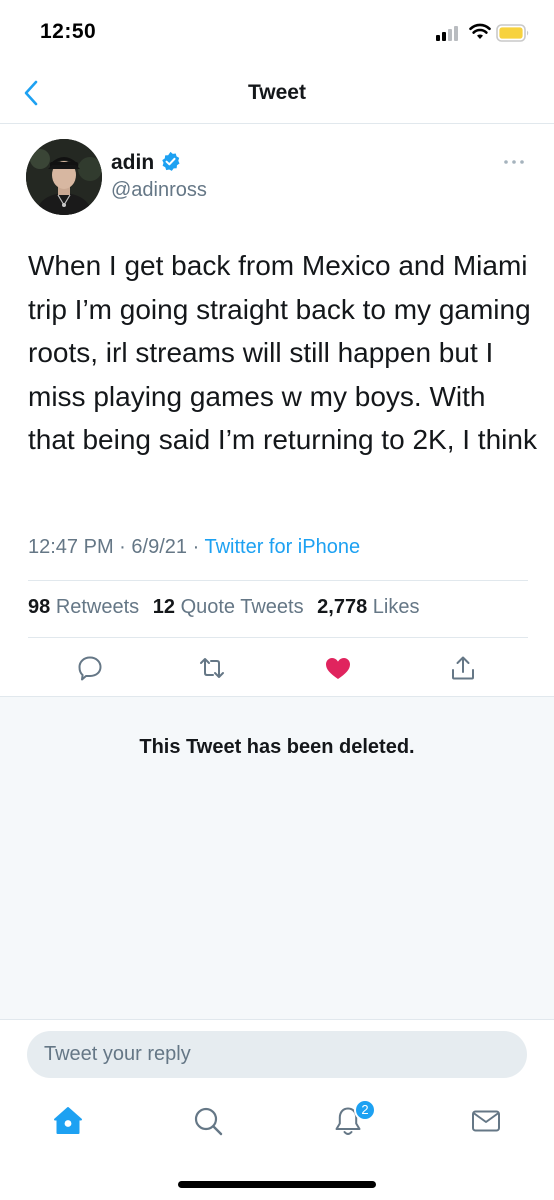 The image size is (554, 1200). What do you see at coordinates (365, 1110) in the screenshot?
I see `notifications-badge: 2` at bounding box center [365, 1110].